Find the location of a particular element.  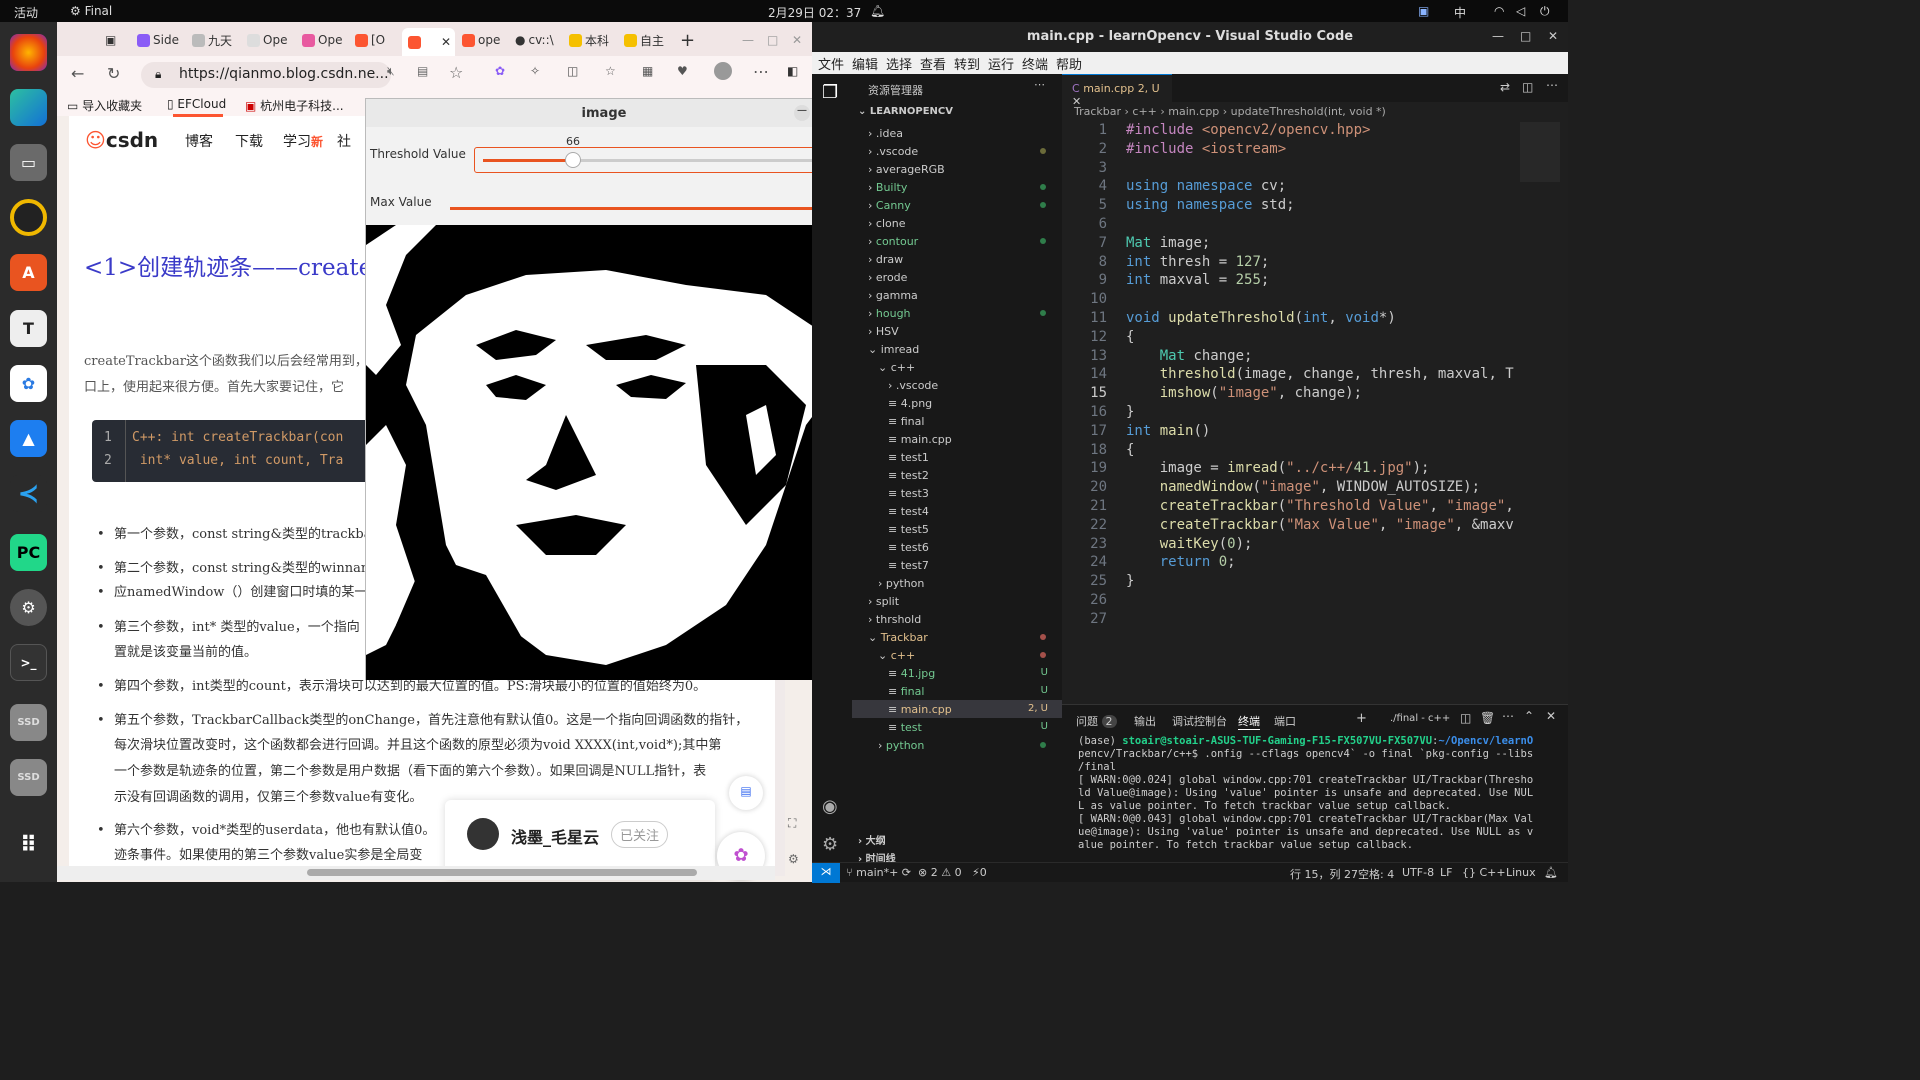

menu-help: 帮助 is located at coordinates (1069, 63).